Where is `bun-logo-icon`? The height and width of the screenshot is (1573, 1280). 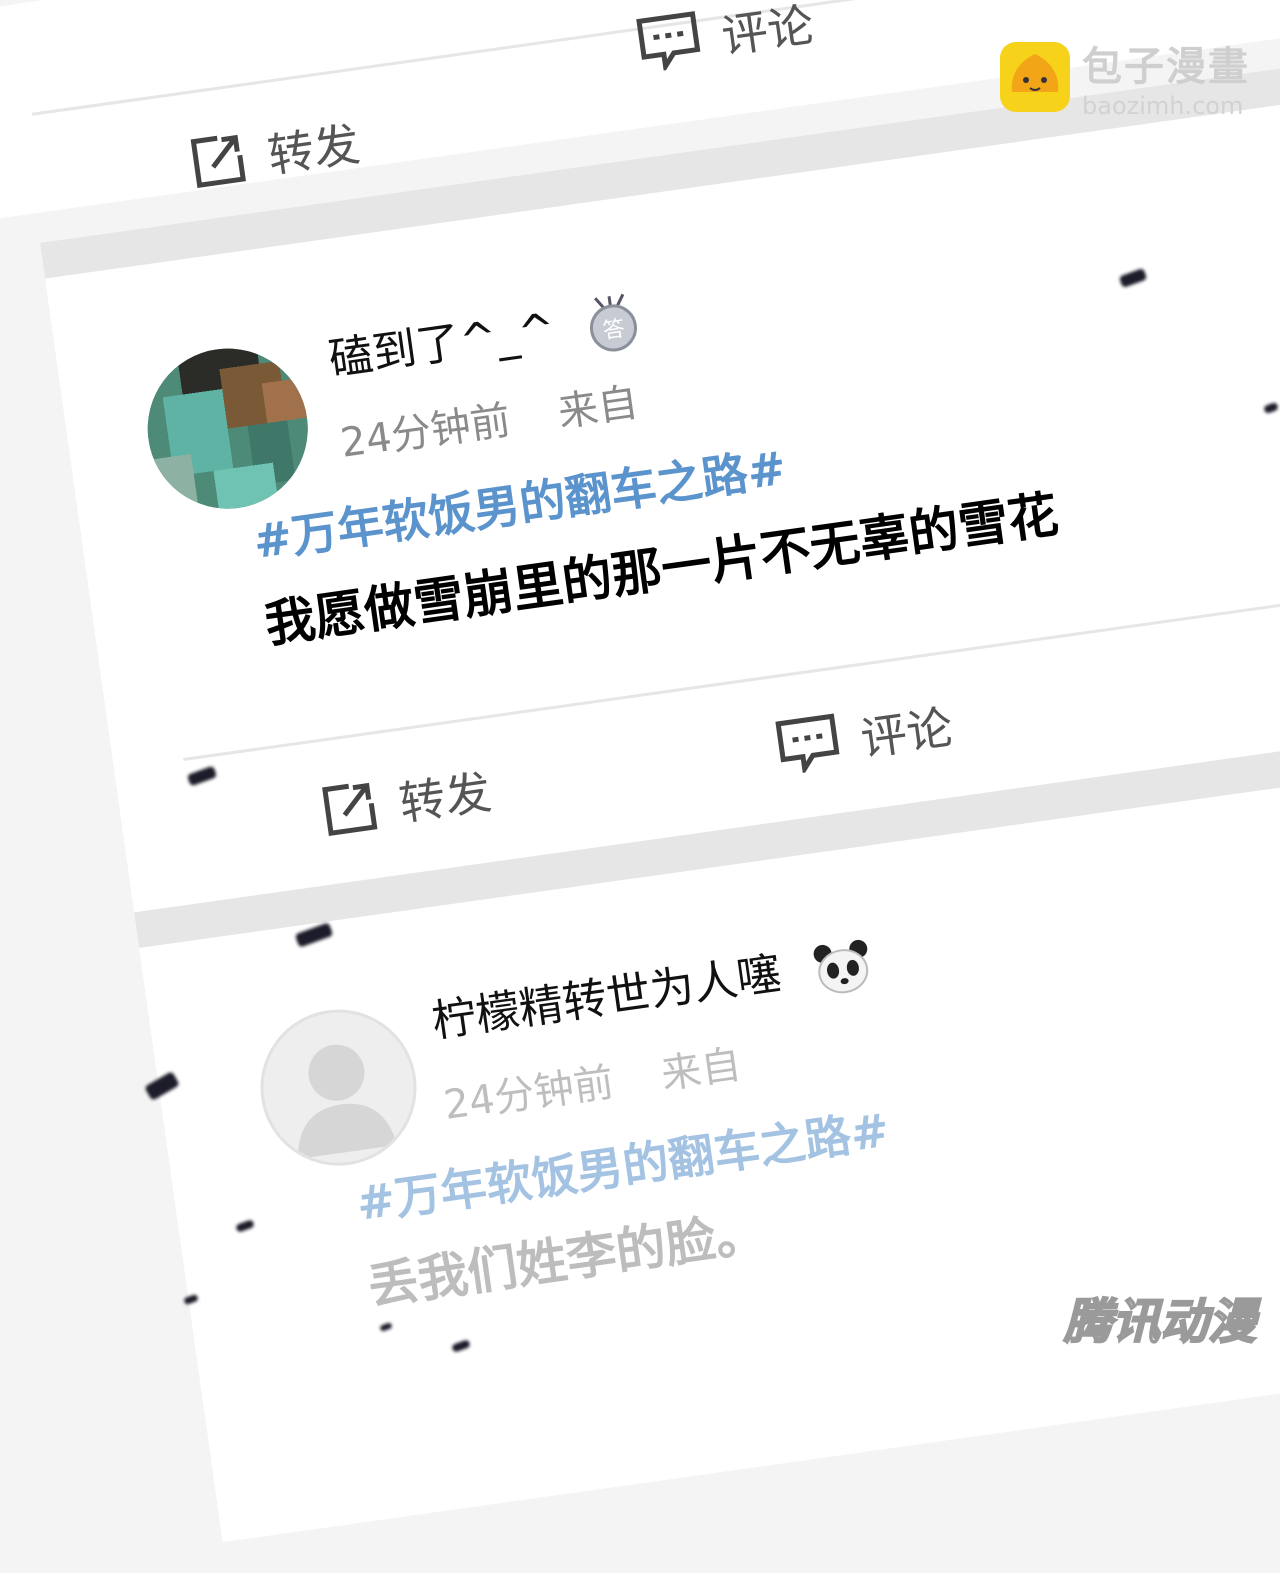
bun-logo-icon is located at coordinates (1035, 77).